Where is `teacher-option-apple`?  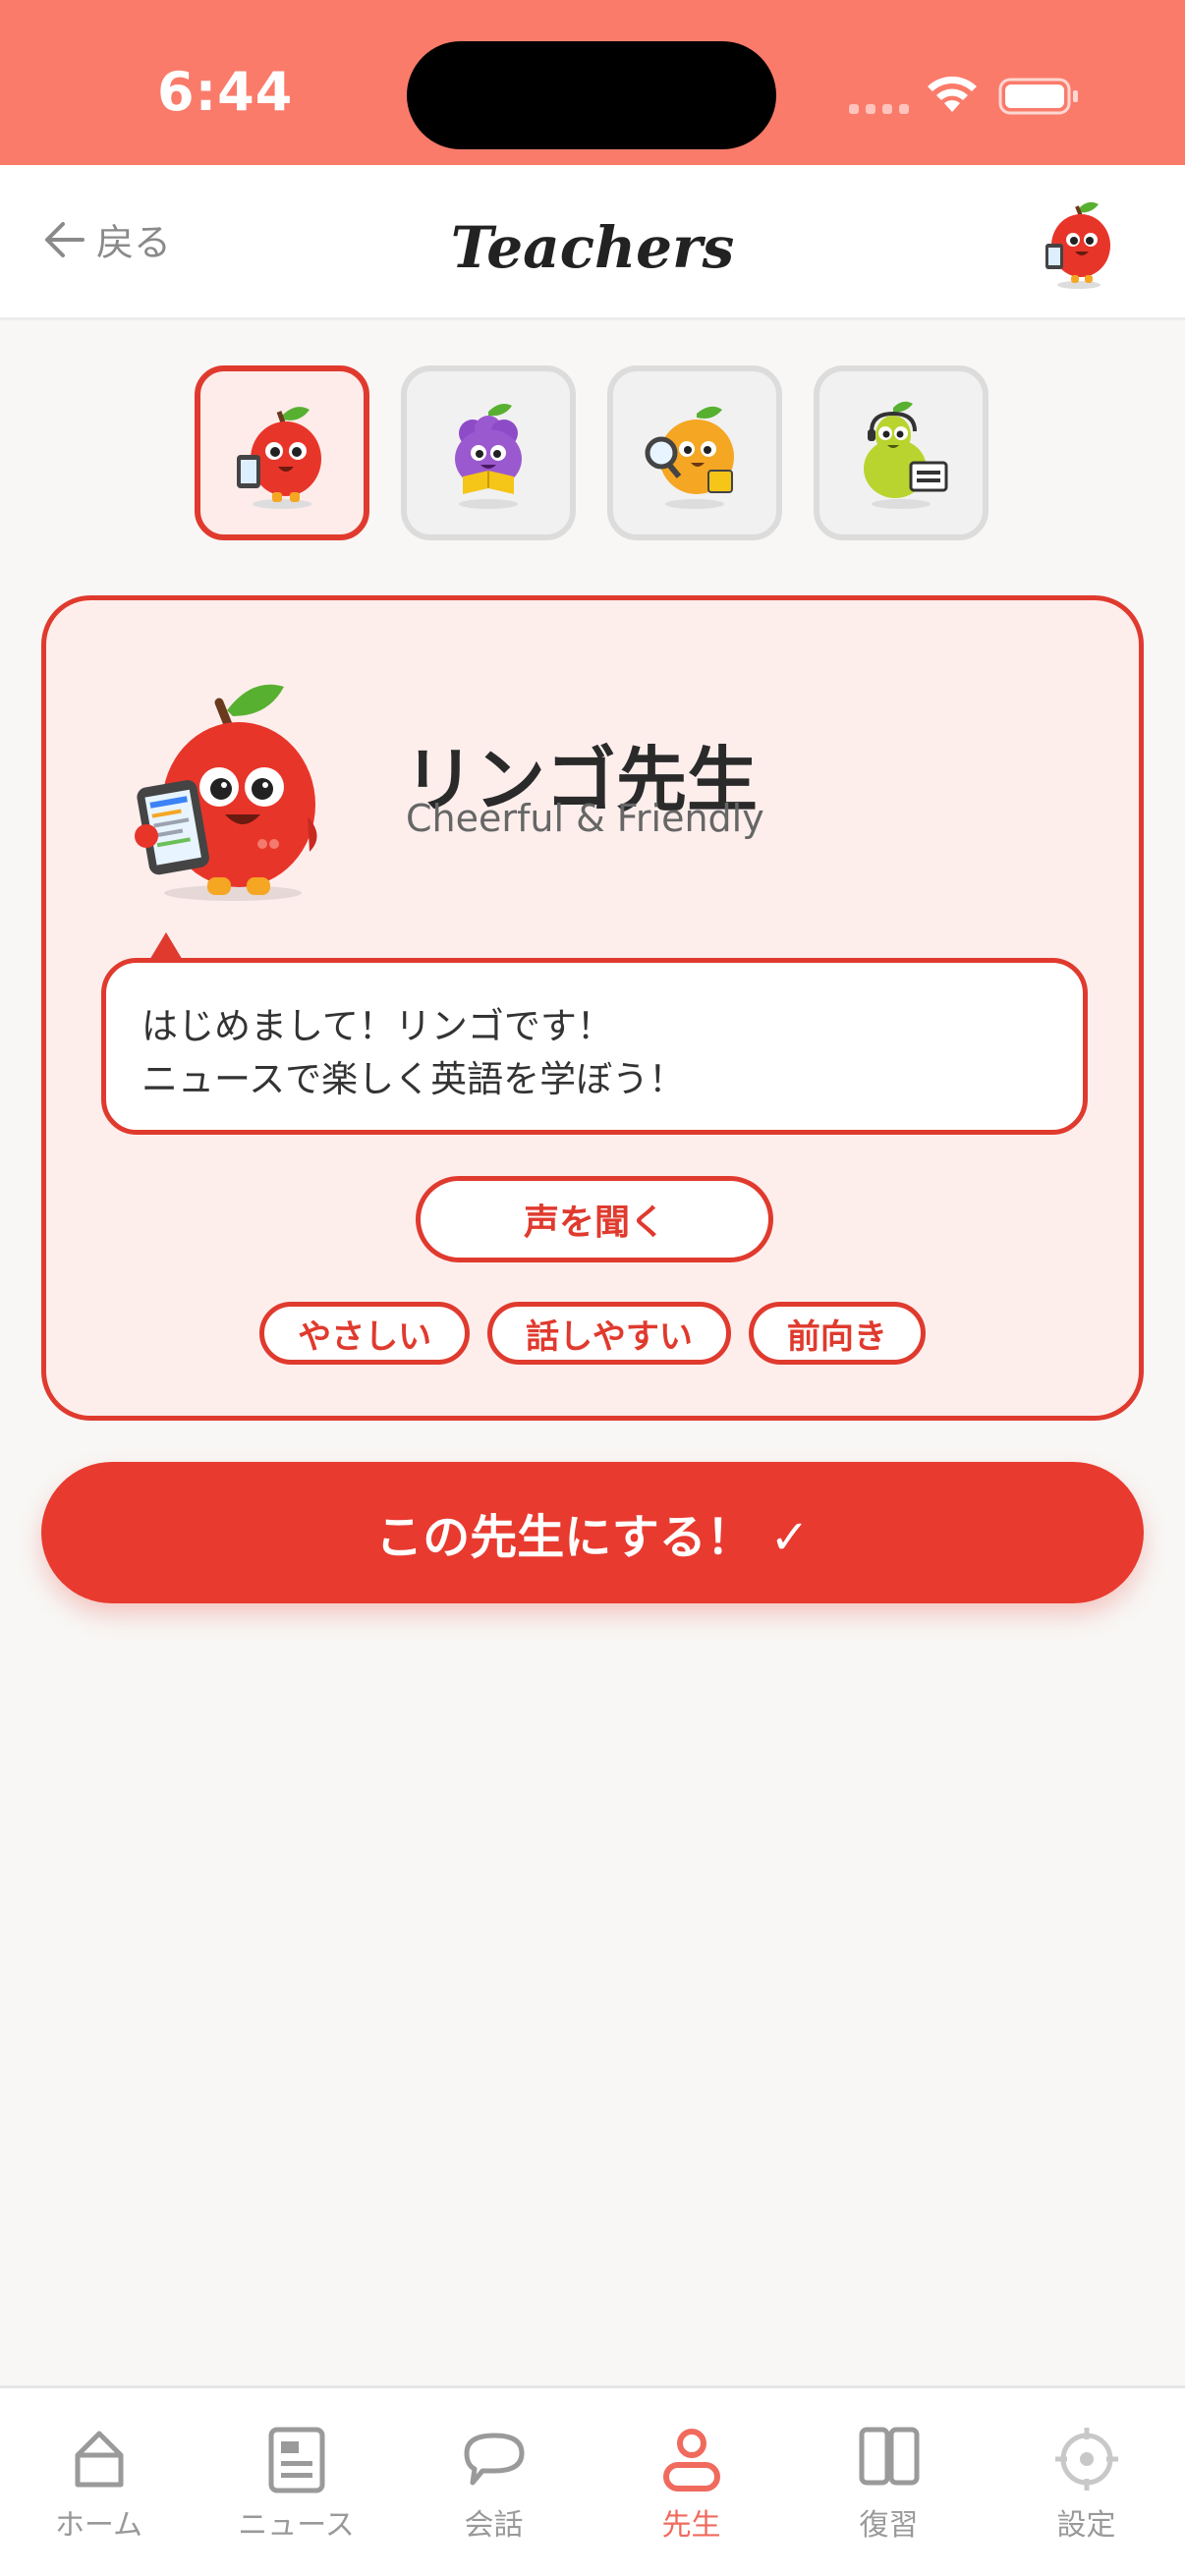
teacher-option-apple is located at coordinates (282, 452).